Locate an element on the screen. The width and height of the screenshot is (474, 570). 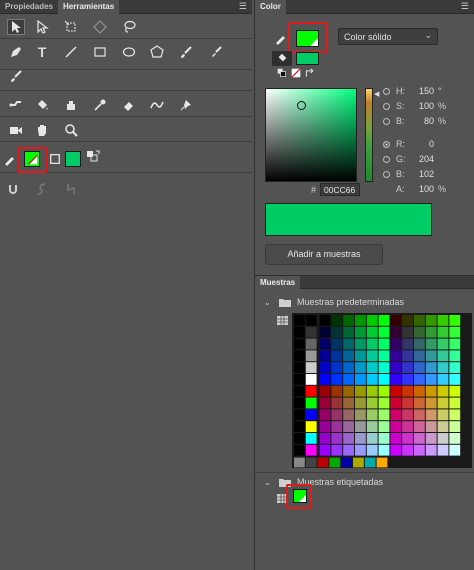
swatch-grid-svg is located at coordinates (382, 390).